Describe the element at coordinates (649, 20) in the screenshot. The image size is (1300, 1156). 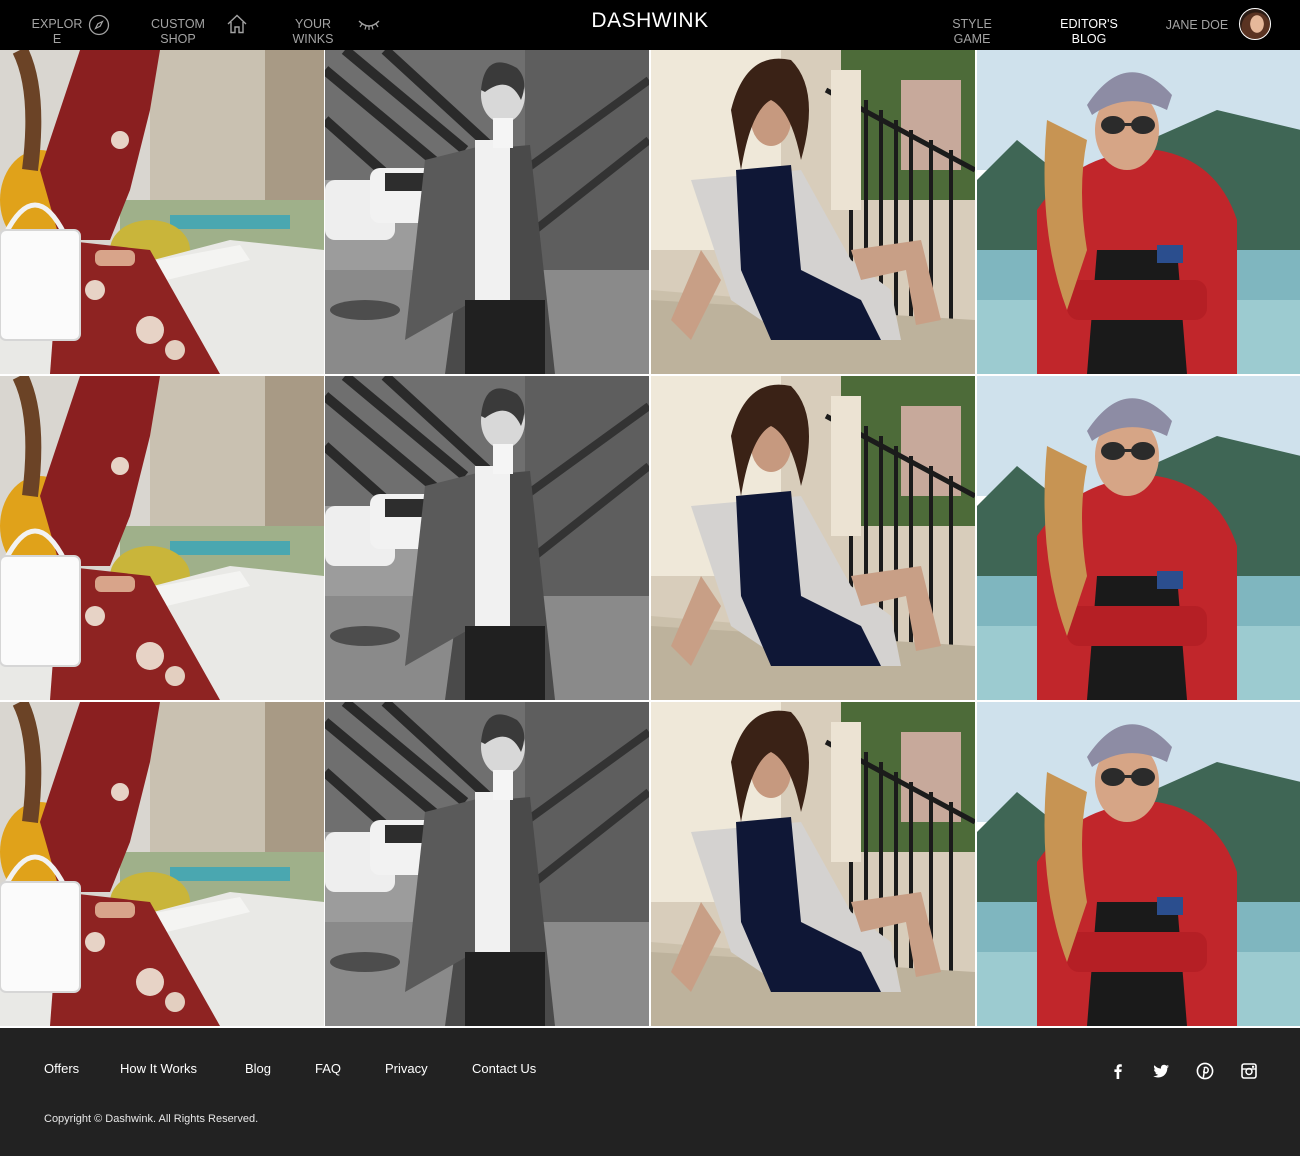
I see `brand-name: DASHWINK` at that location.